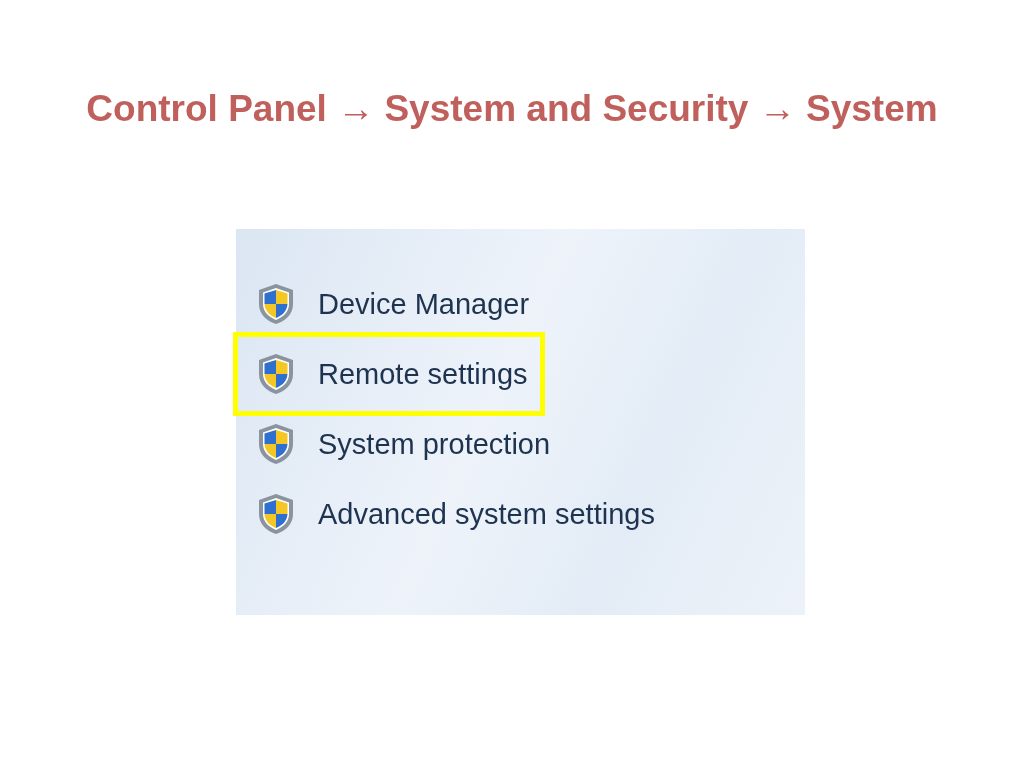 Image resolution: width=1024 pixels, height=768 pixels. What do you see at coordinates (389, 374) in the screenshot?
I see `task-link: Remote settings` at bounding box center [389, 374].